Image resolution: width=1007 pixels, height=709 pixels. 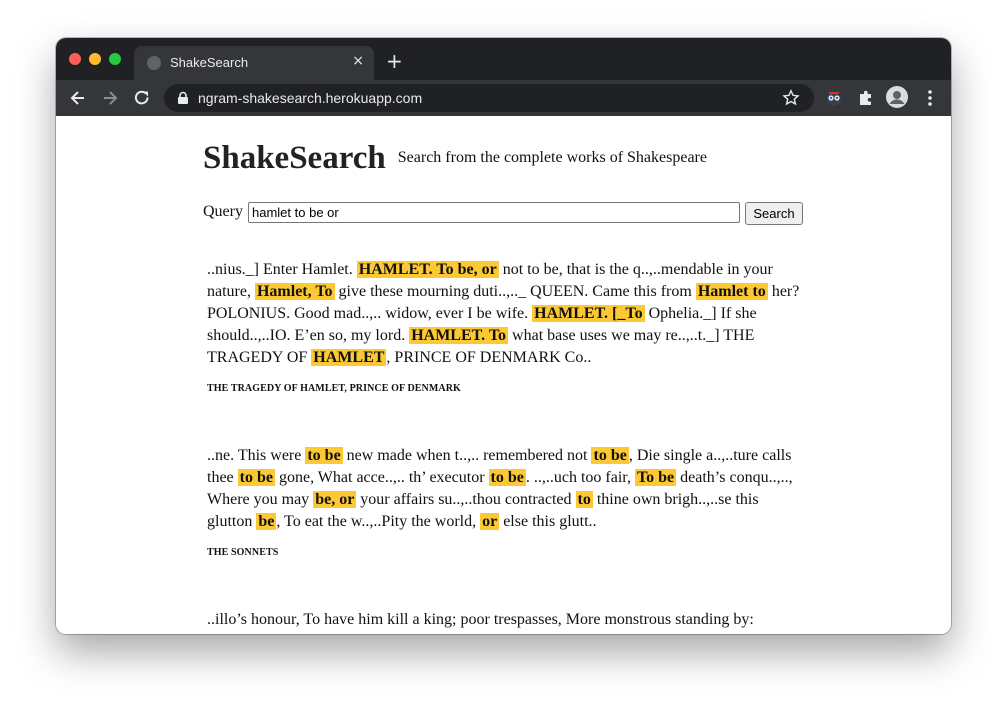 I want to click on snippet-text: . ..,..uch too fair,, so click(x=580, y=477).